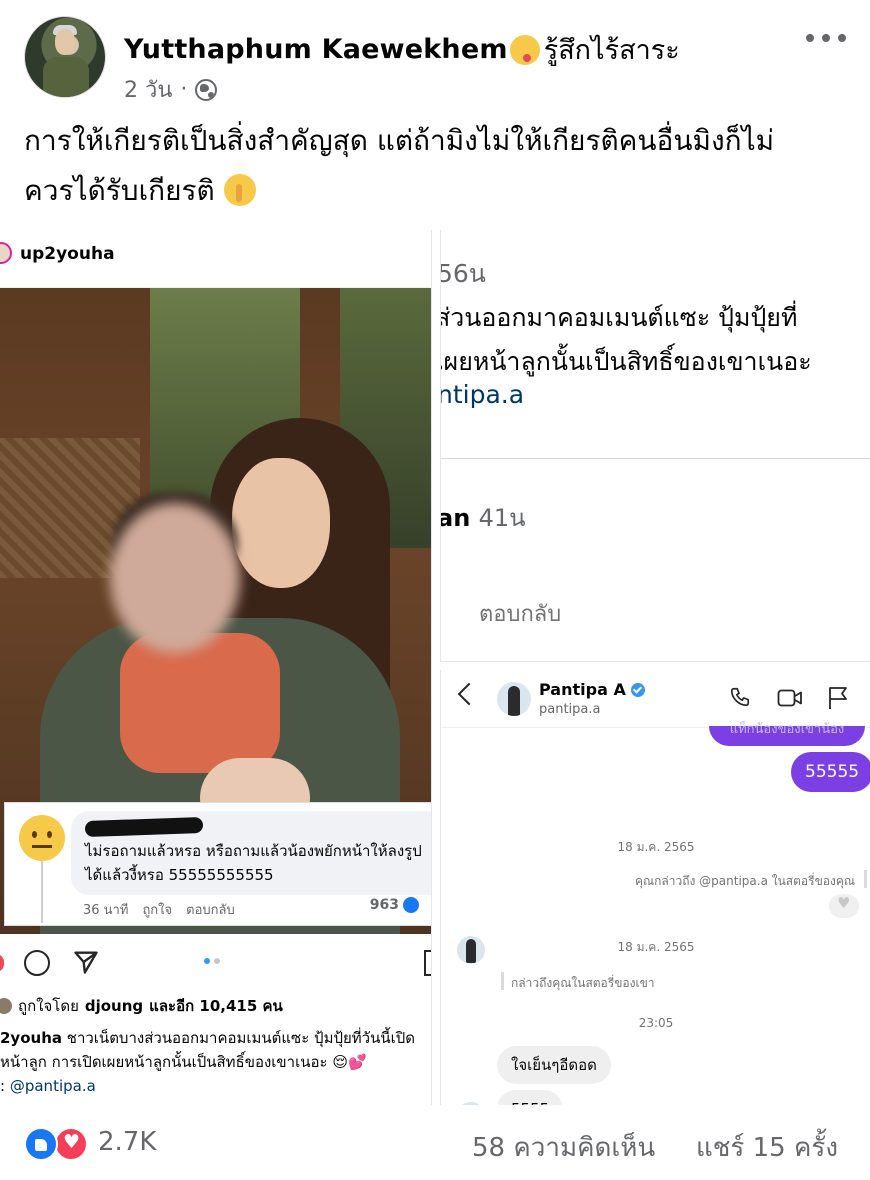 This screenshot has height=1180, width=870. What do you see at coordinates (411, 905) in the screenshot?
I see `like-icon` at bounding box center [411, 905].